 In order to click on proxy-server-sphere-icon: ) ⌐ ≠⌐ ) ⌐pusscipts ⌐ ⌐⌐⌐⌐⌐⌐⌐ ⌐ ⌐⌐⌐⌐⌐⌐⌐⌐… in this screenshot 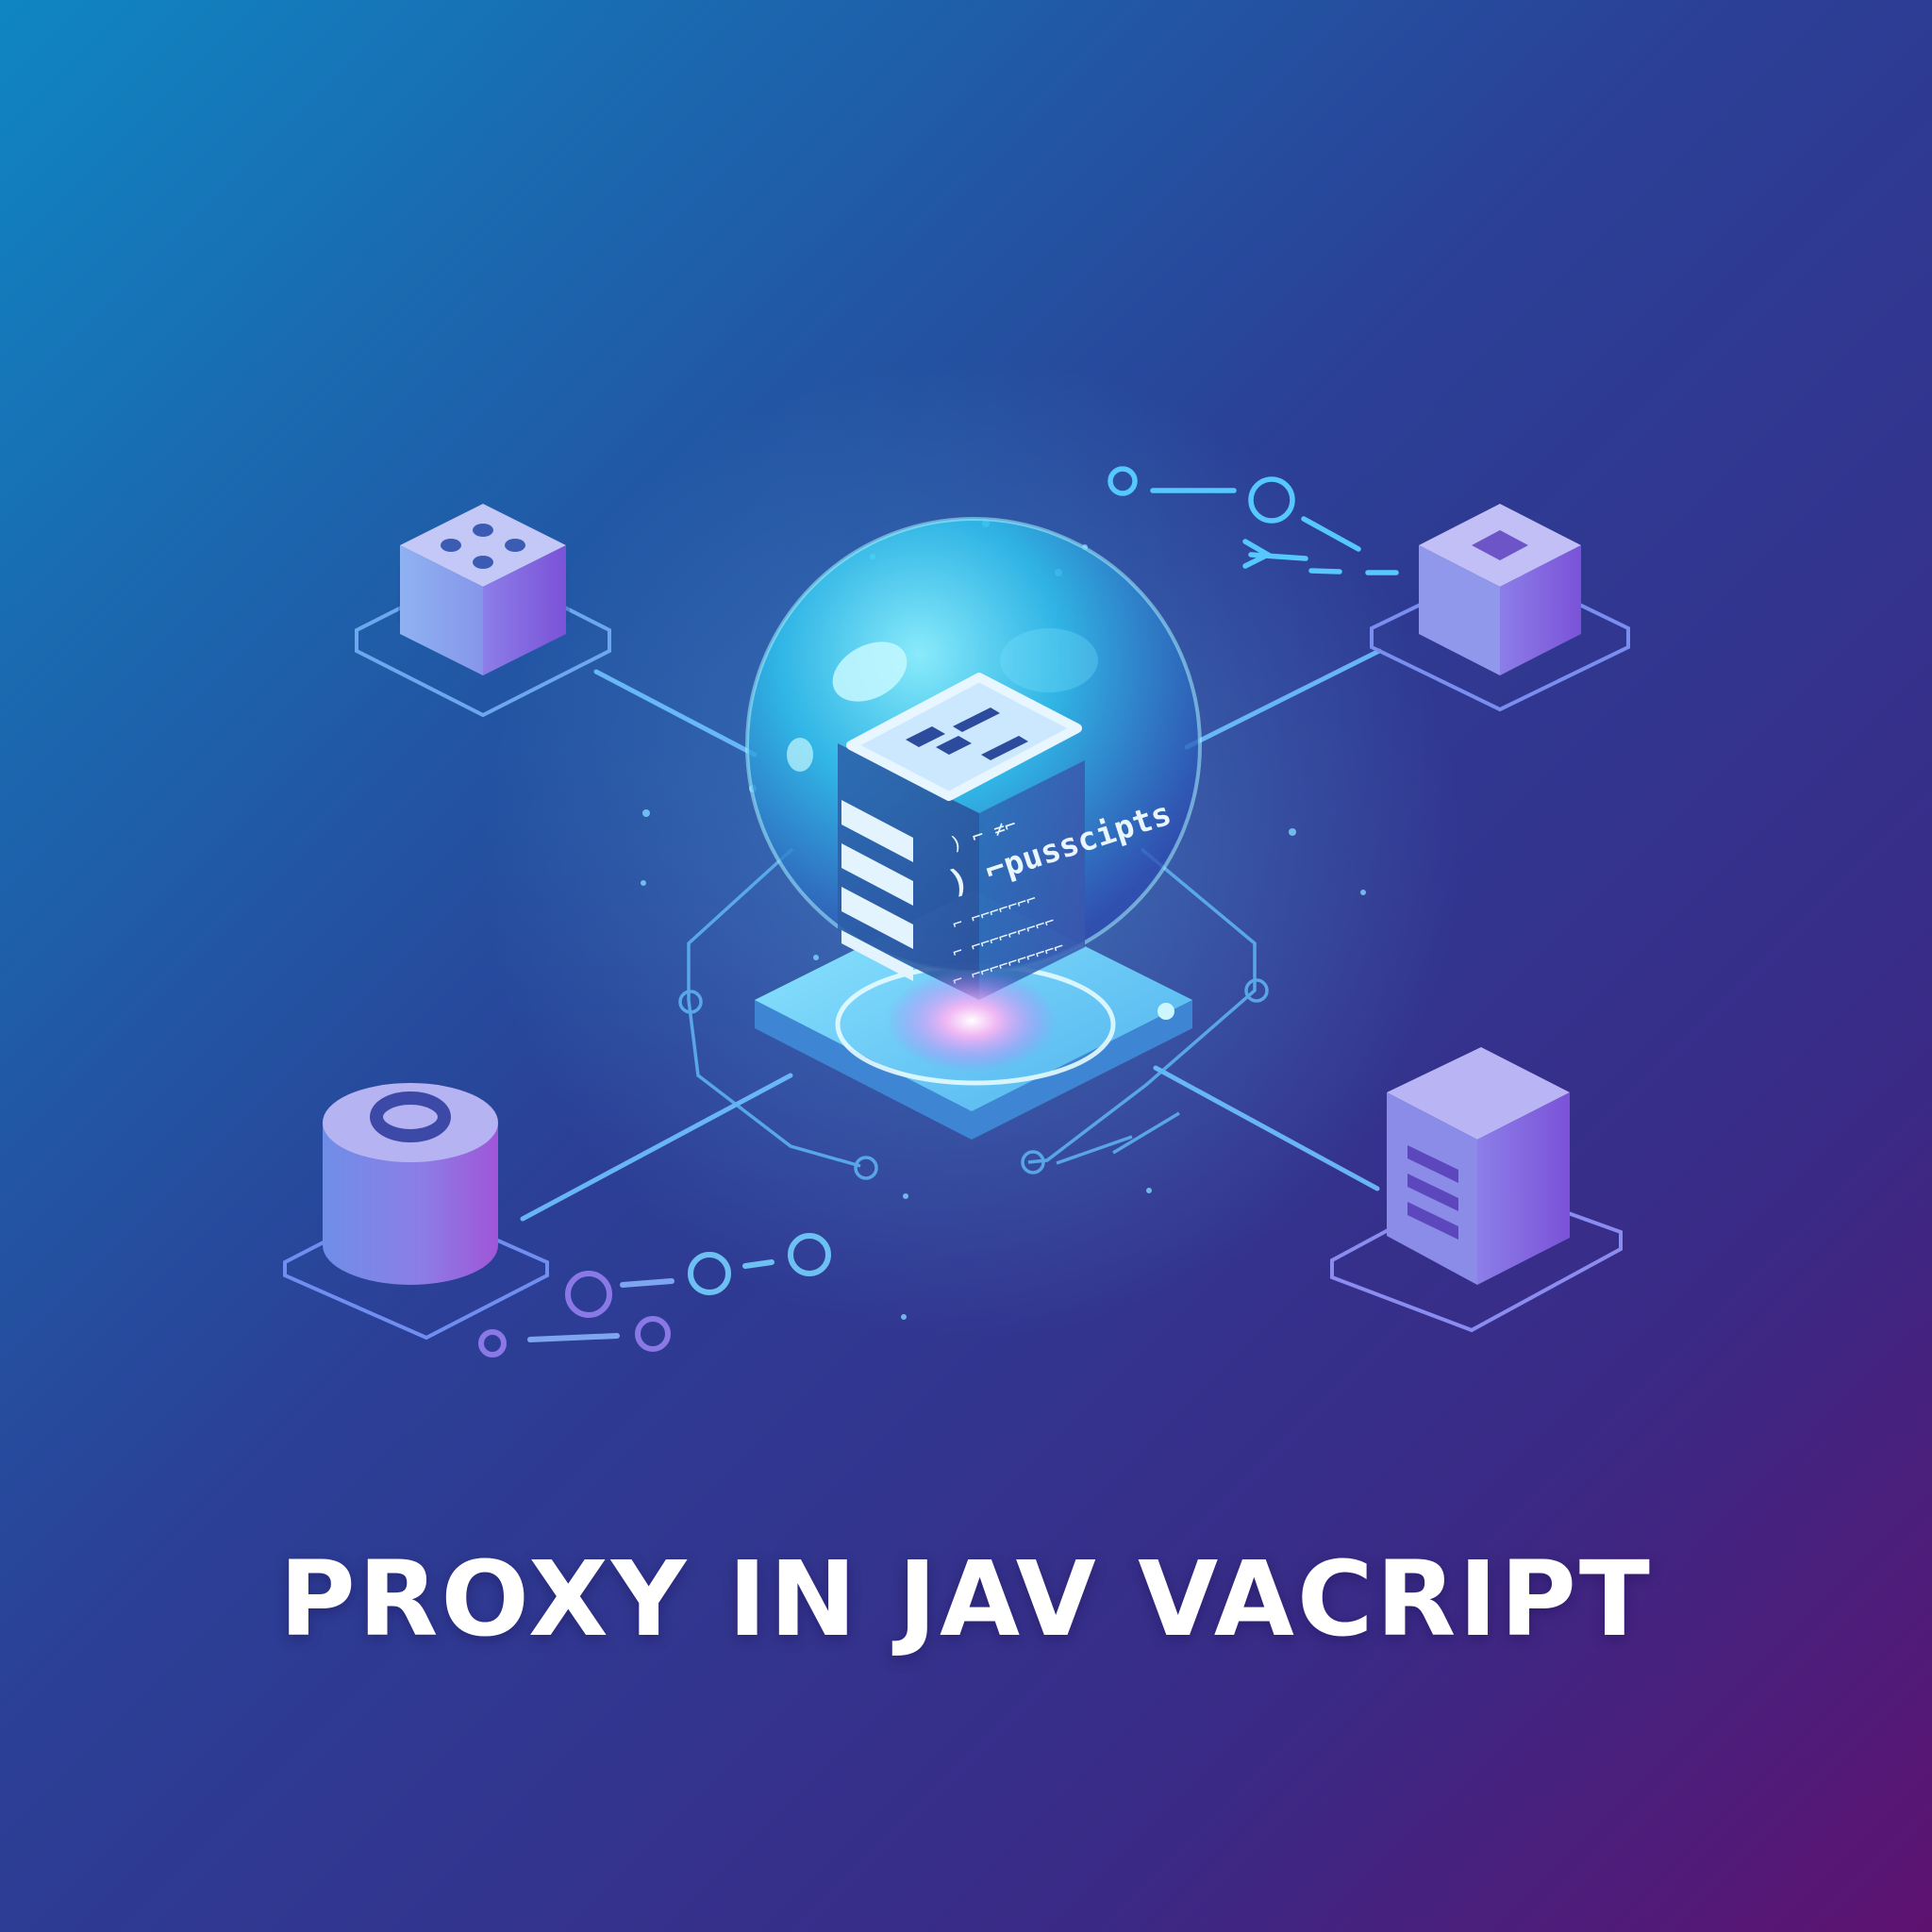, I will do `click(974, 828)`.